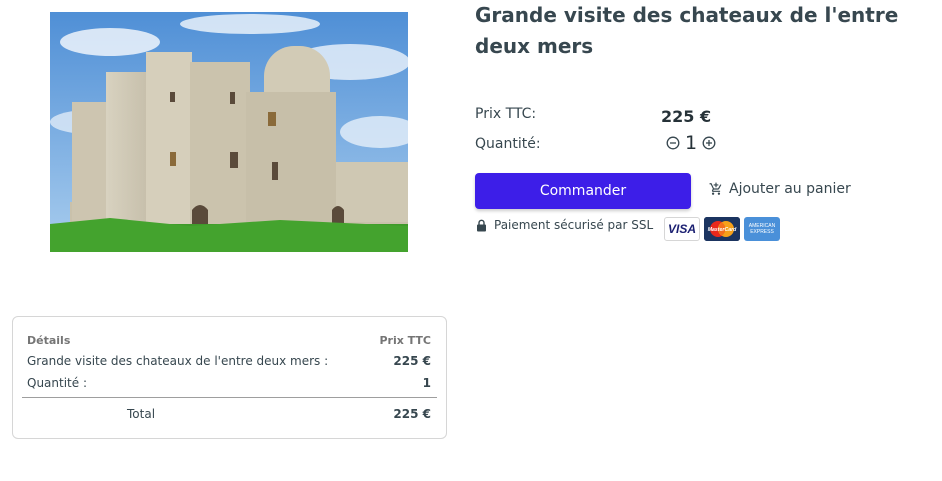 The image size is (942, 481). I want to click on add-to-cart-button: Ajouter au panier, so click(780, 189).